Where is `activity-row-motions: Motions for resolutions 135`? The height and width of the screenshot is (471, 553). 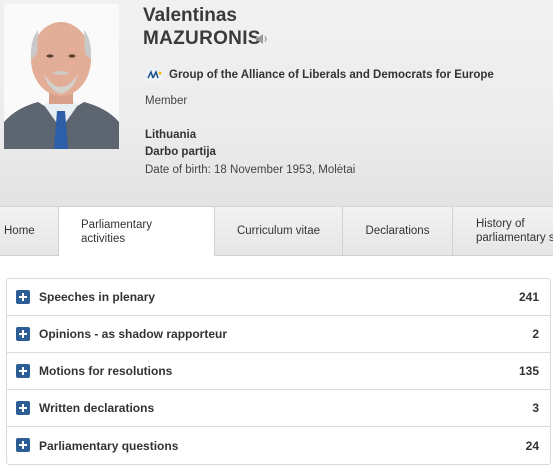
activity-row-motions: Motions for resolutions 135 is located at coordinates (278, 371).